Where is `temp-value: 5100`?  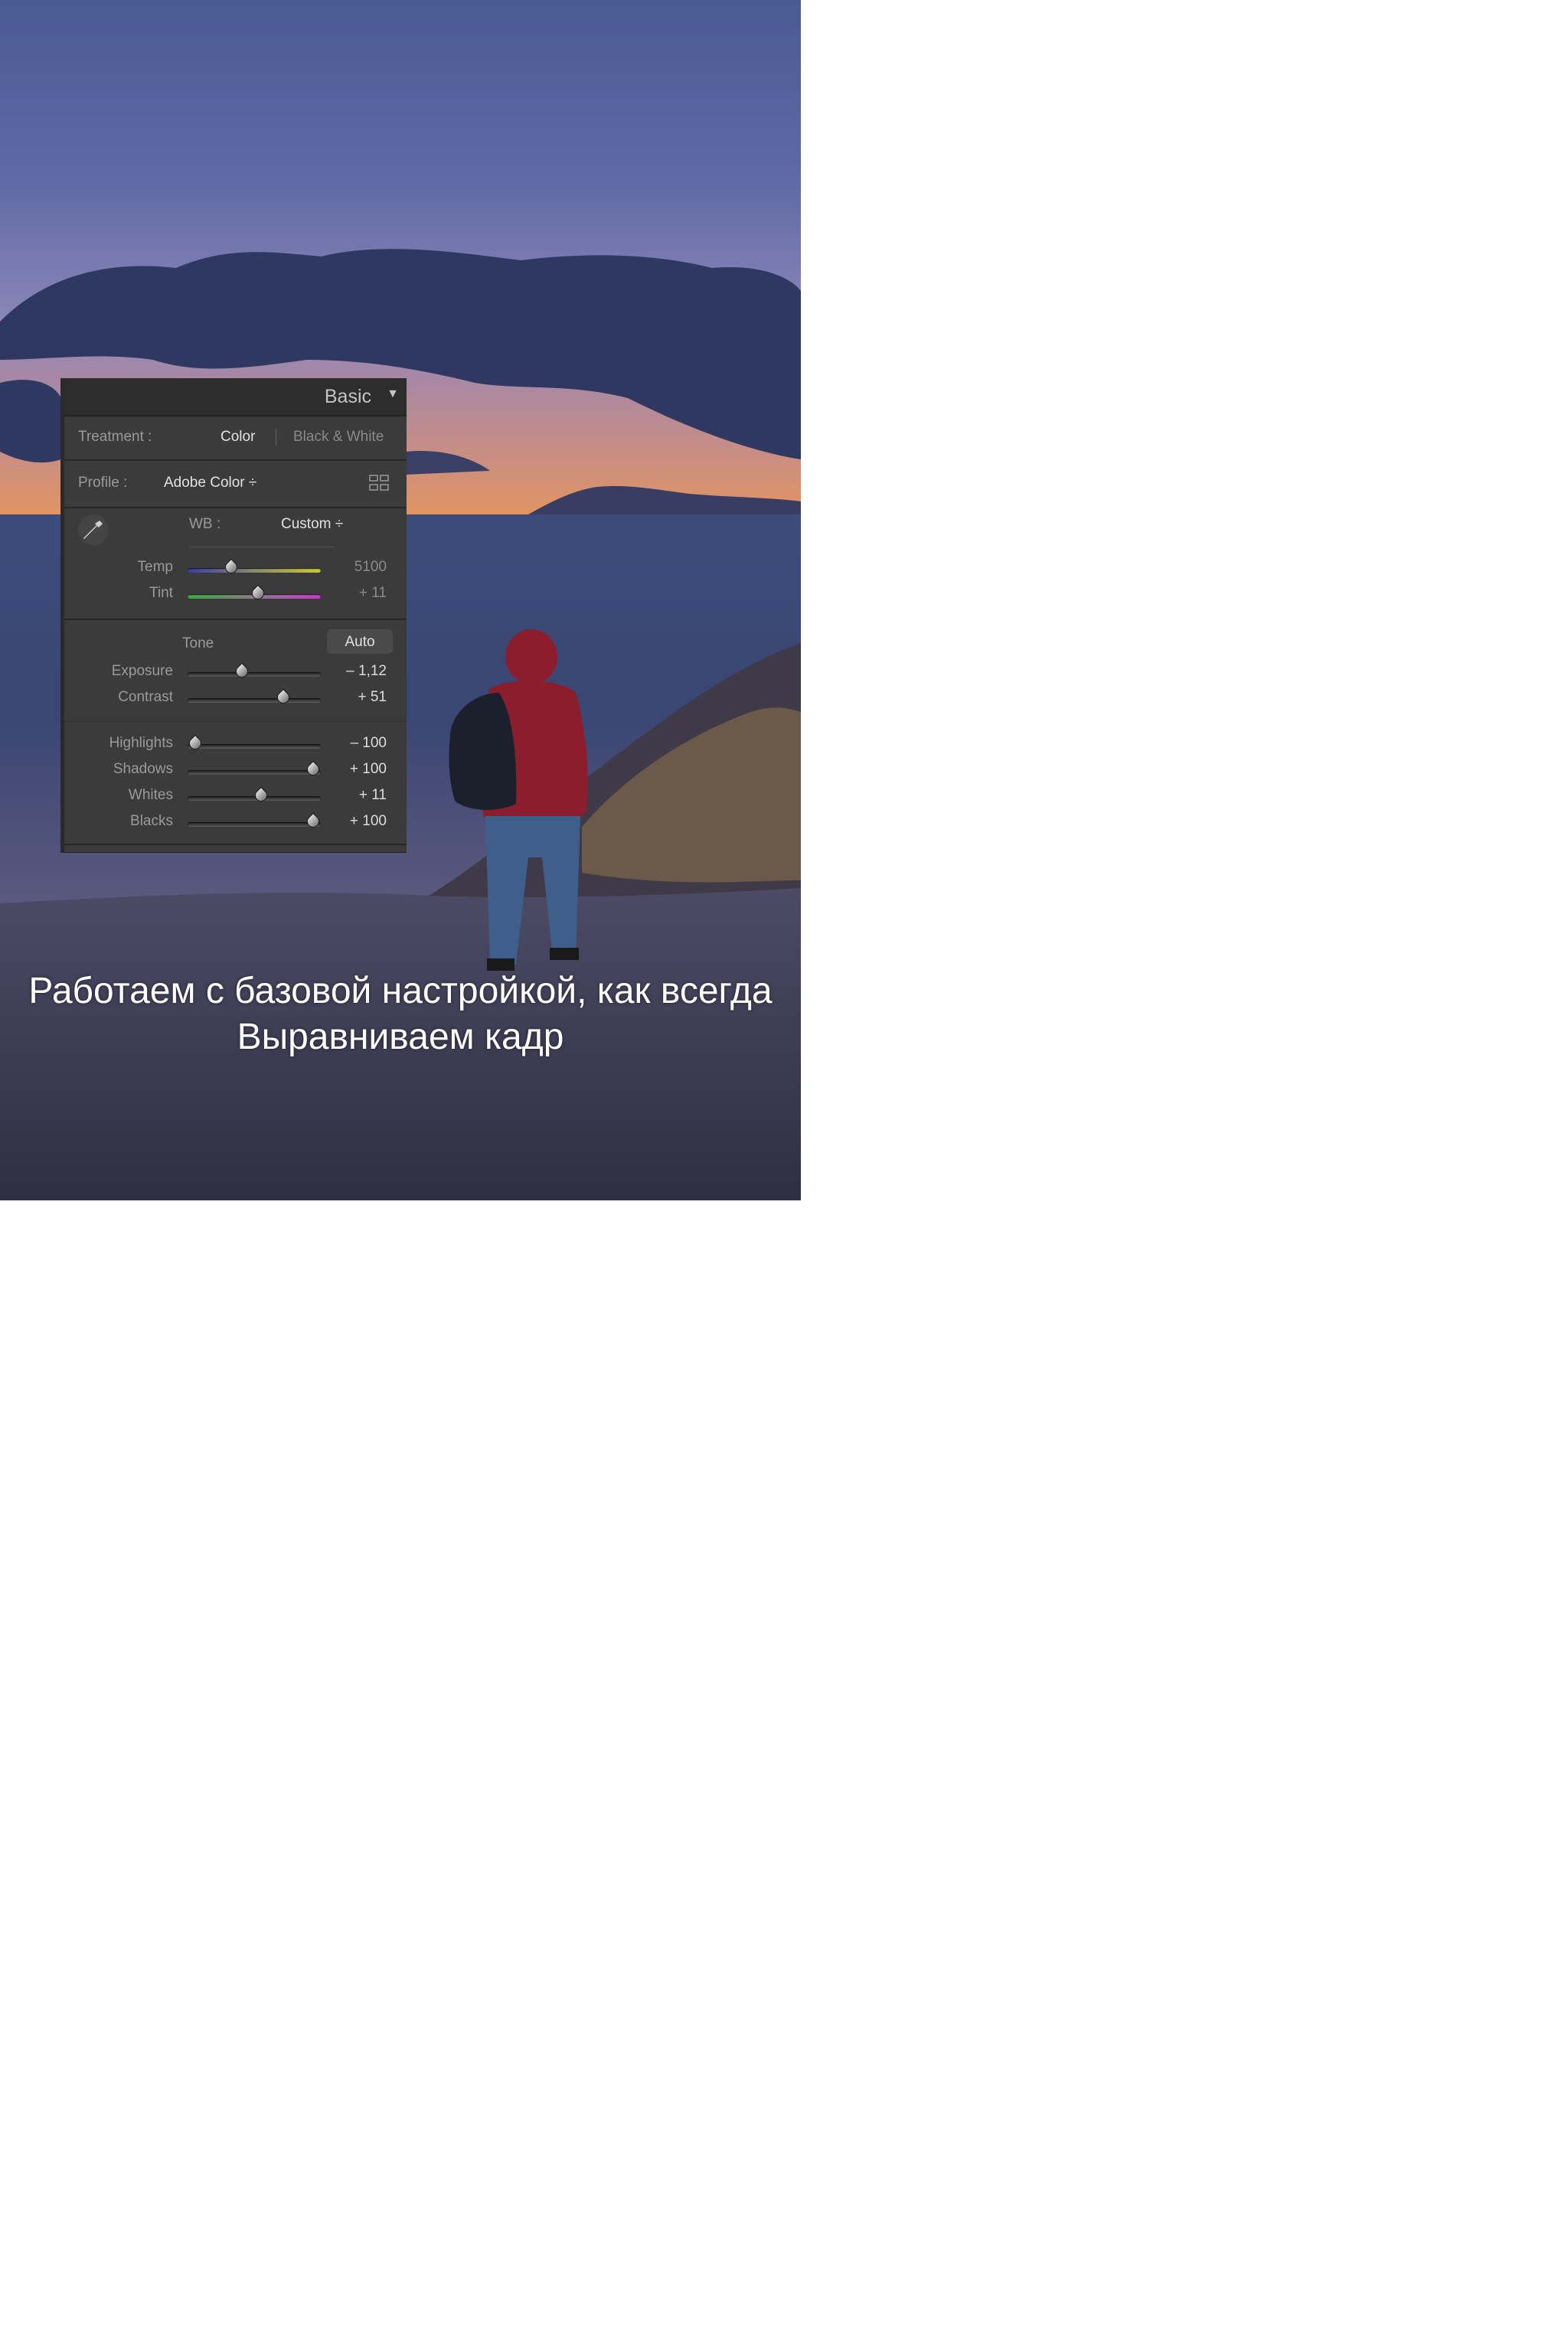
temp-value: 5100 is located at coordinates (352, 567).